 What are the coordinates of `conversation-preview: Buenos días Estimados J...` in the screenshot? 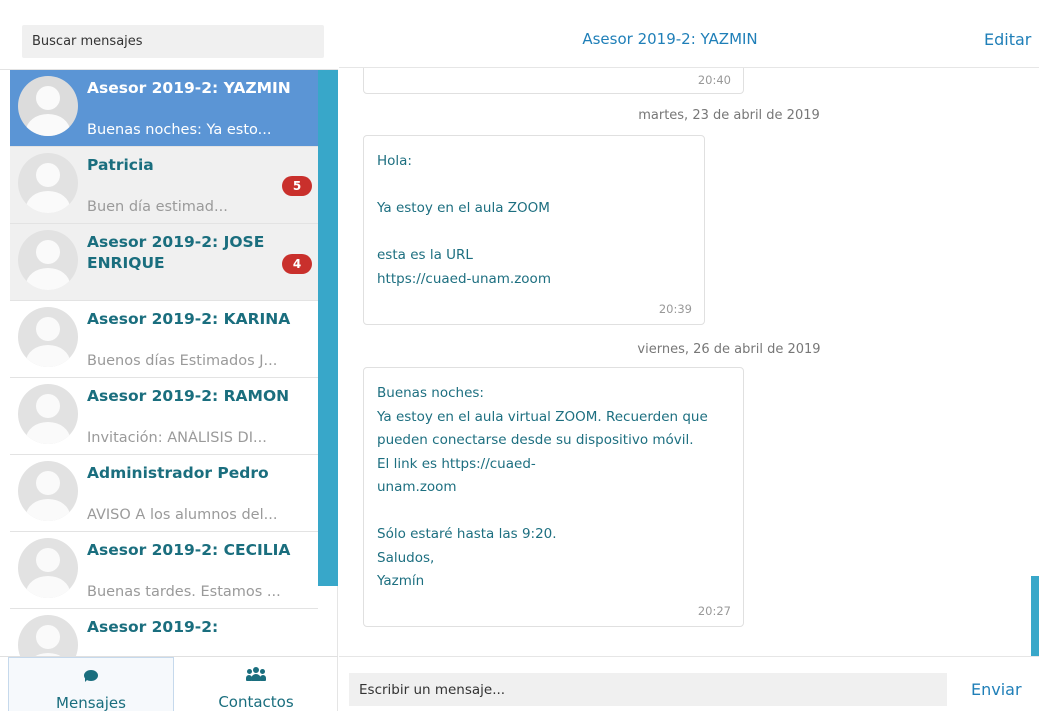 It's located at (182, 361).